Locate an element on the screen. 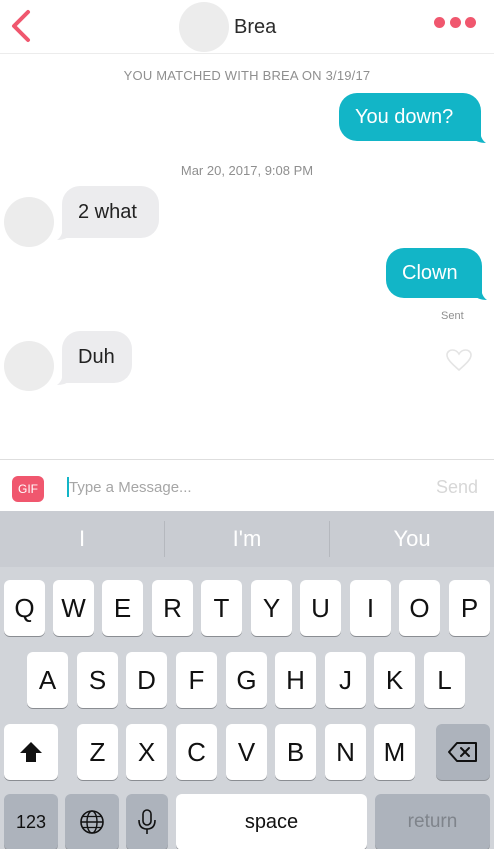 The width and height of the screenshot is (494, 849). message-text: Duh is located at coordinates (96, 356).